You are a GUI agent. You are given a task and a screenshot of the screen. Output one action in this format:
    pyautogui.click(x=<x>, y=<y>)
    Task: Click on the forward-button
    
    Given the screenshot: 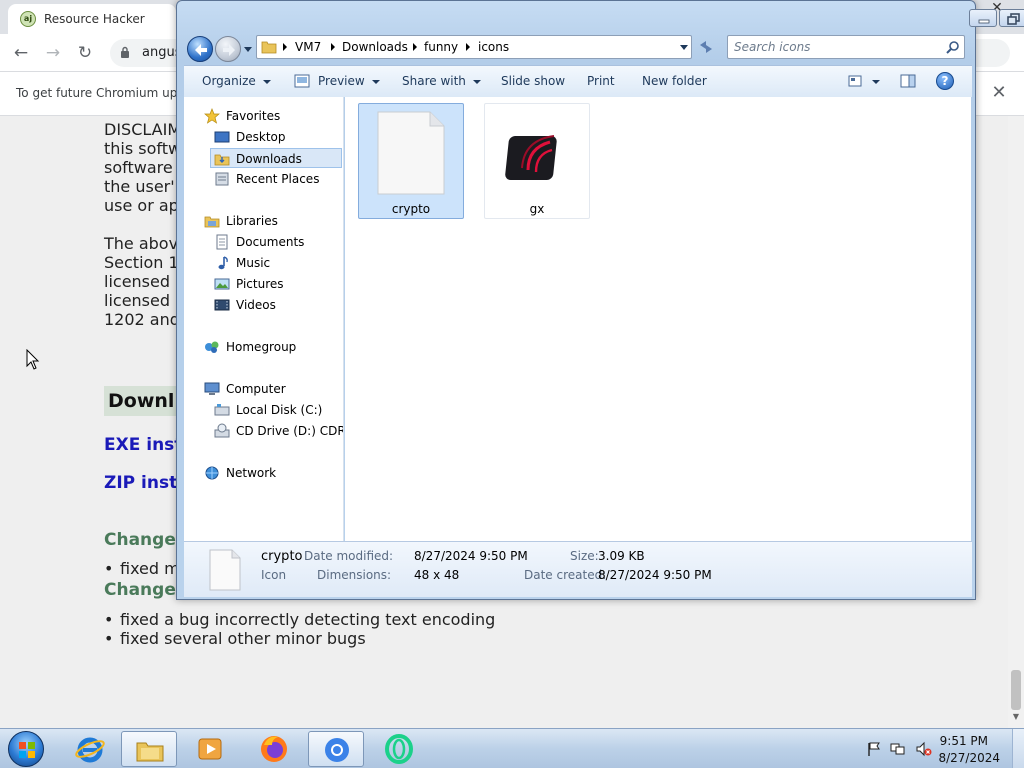 What is the action you would take?
    pyautogui.click(x=228, y=49)
    